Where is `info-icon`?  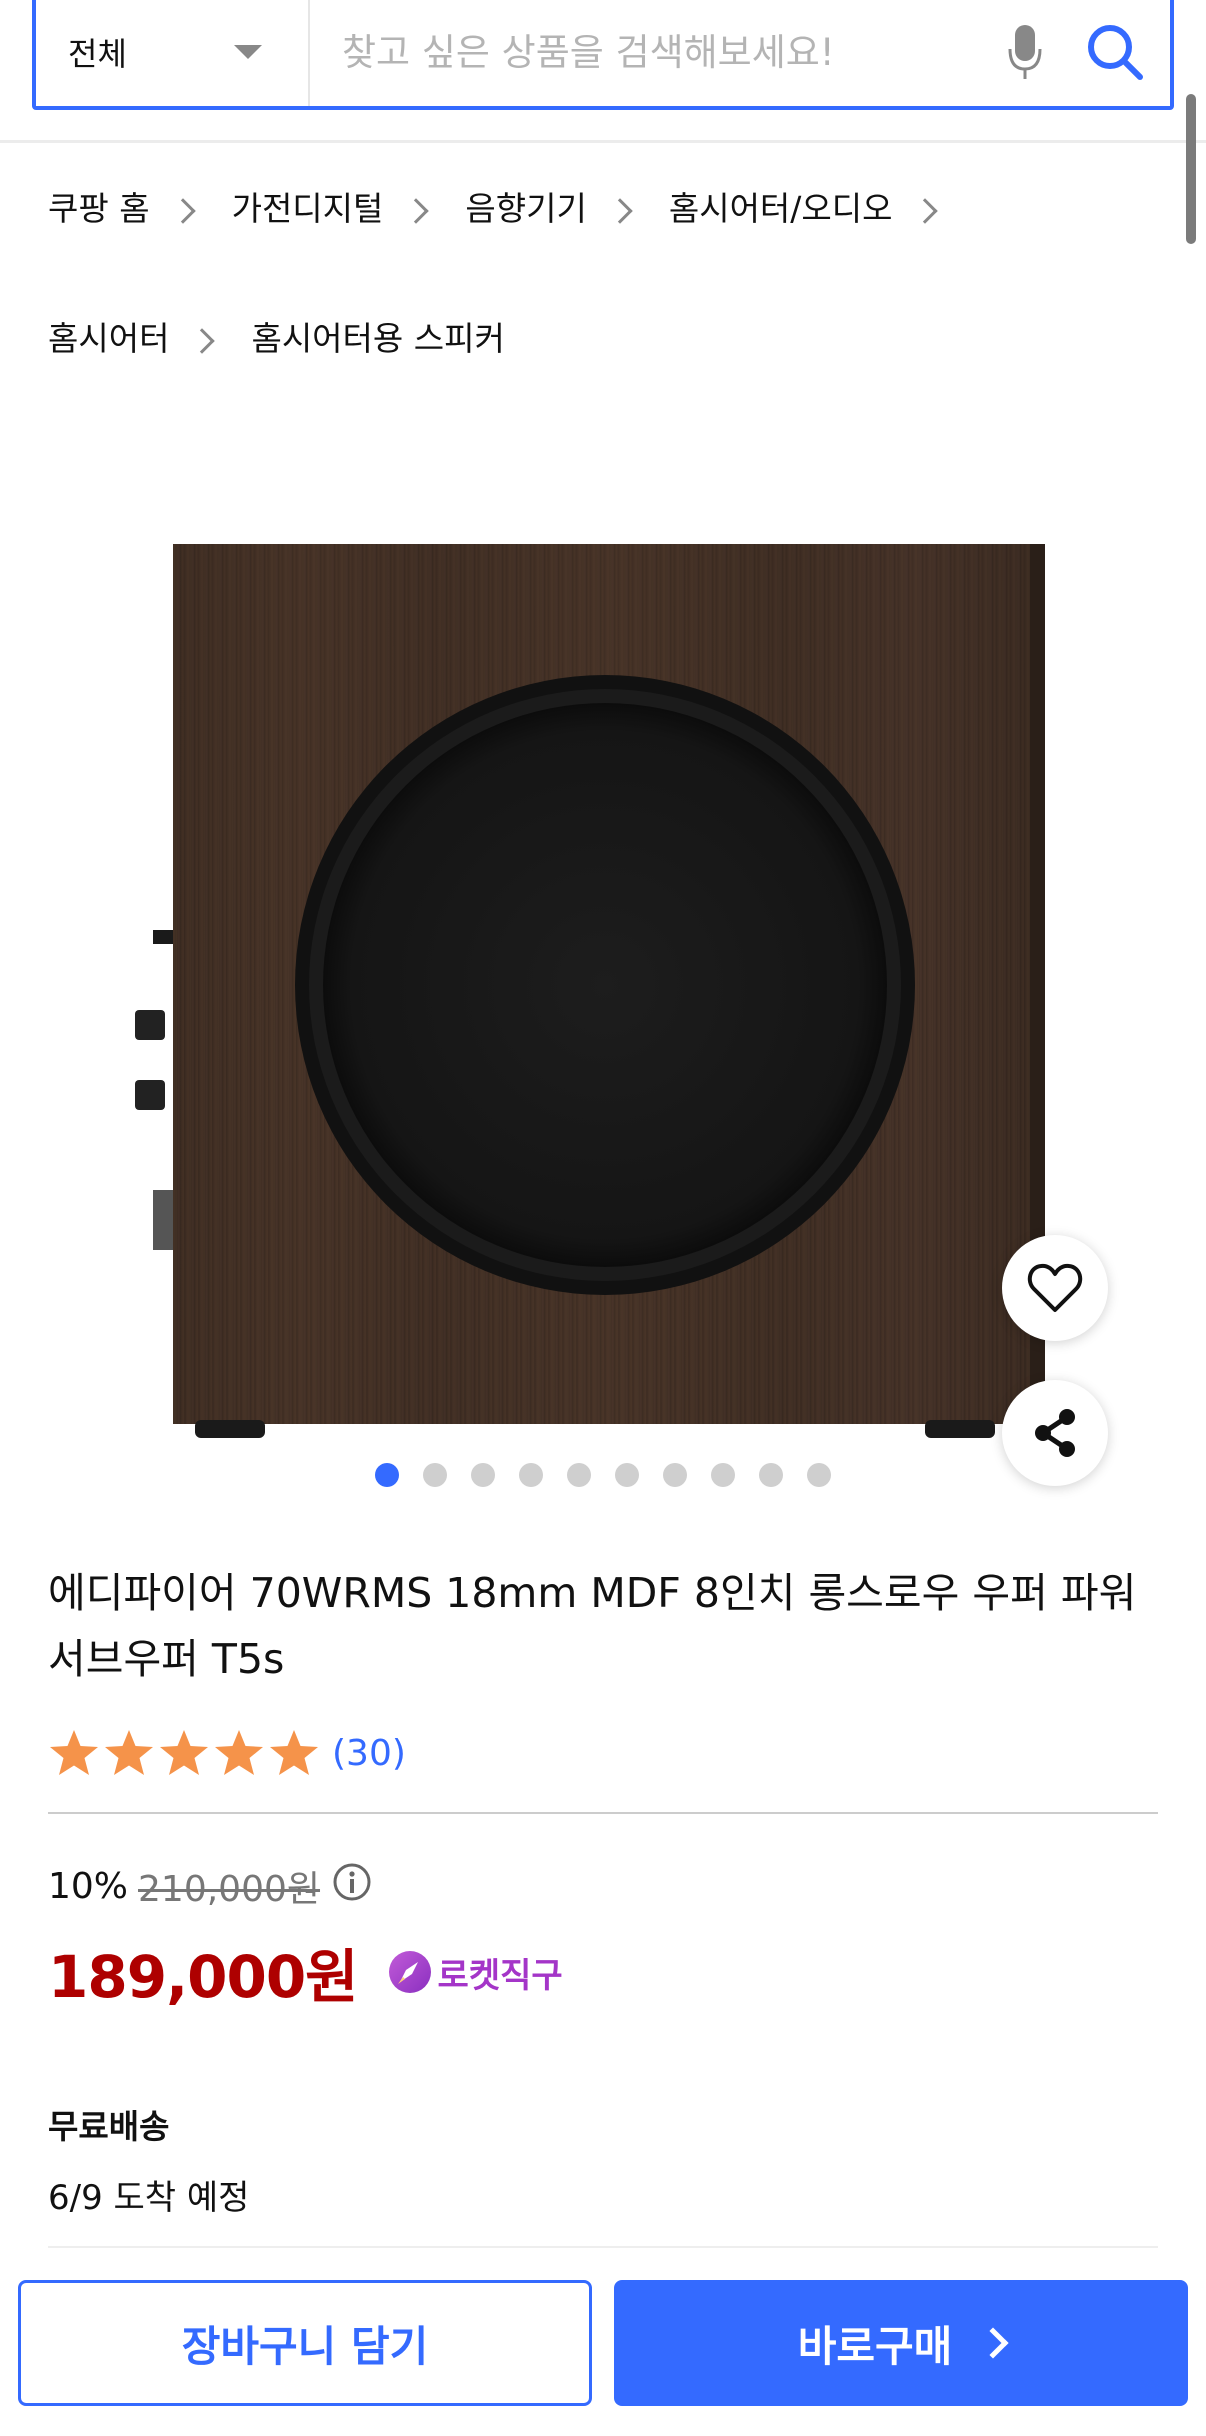 info-icon is located at coordinates (352, 1886).